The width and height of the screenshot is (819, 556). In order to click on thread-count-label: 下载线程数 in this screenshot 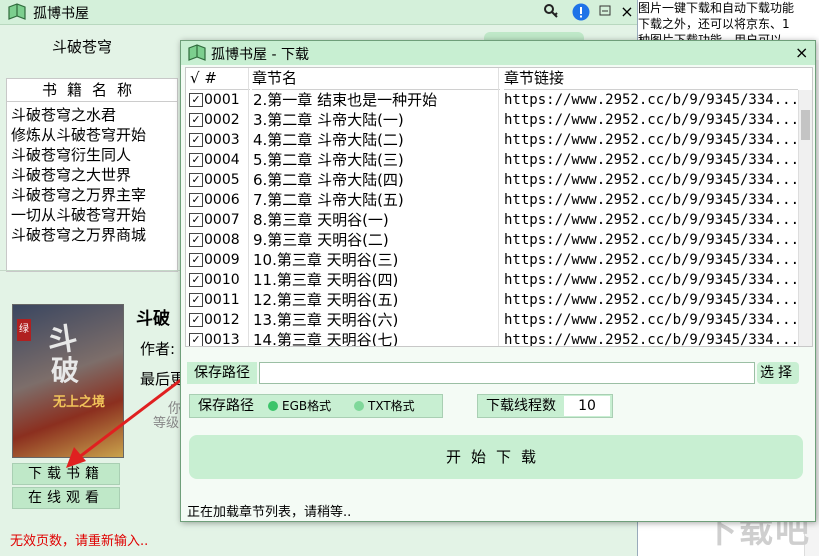, I will do `click(521, 406)`.